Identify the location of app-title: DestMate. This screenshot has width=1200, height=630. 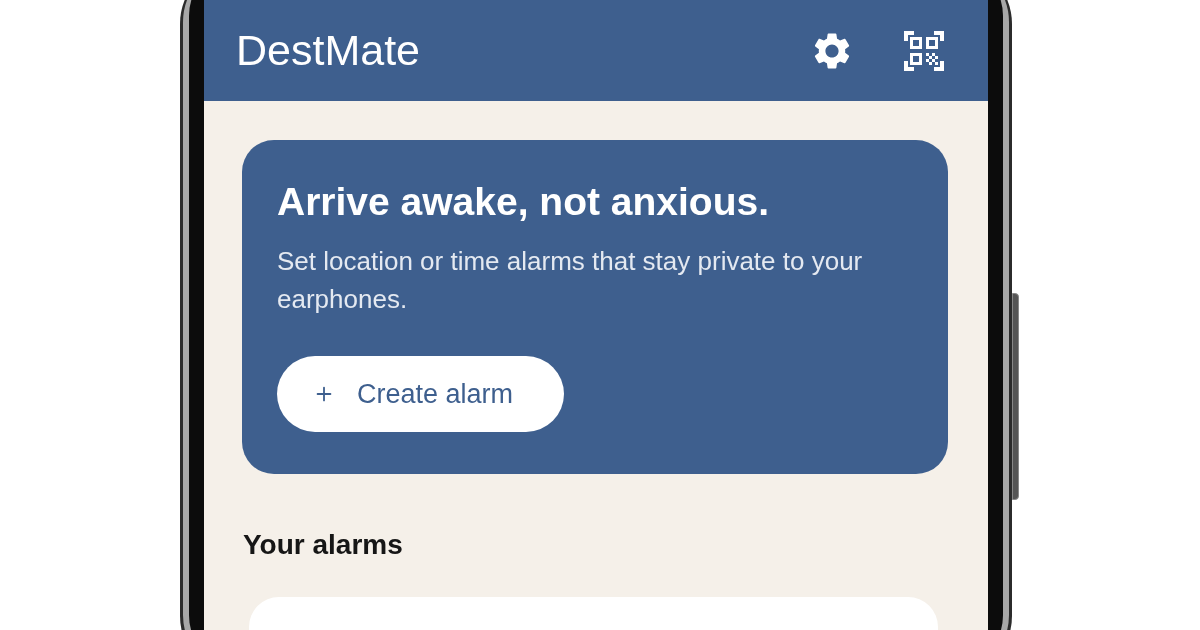
(328, 50).